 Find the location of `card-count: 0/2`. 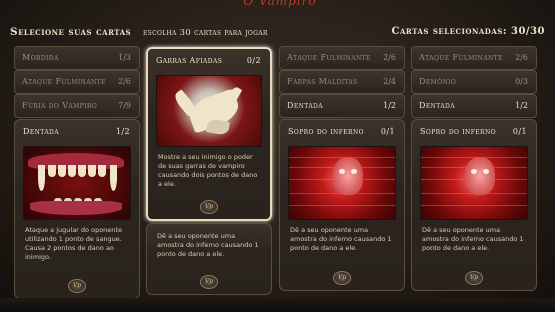

card-count: 0/2 is located at coordinates (253, 60).